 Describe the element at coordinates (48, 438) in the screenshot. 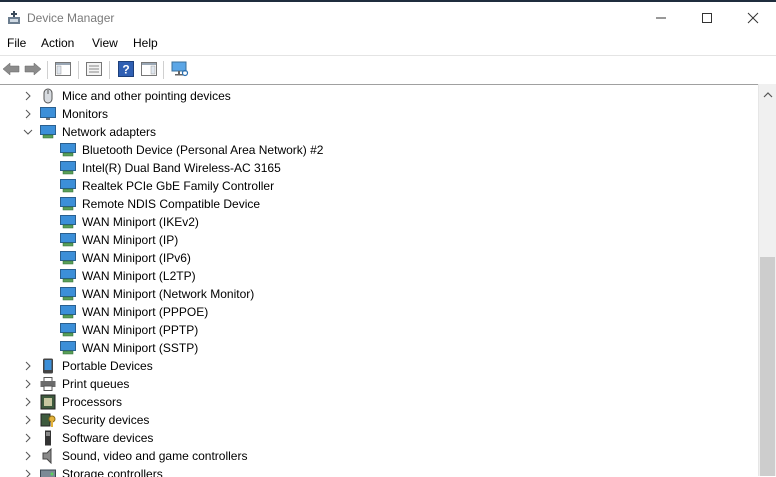

I see `software-device-icon` at that location.